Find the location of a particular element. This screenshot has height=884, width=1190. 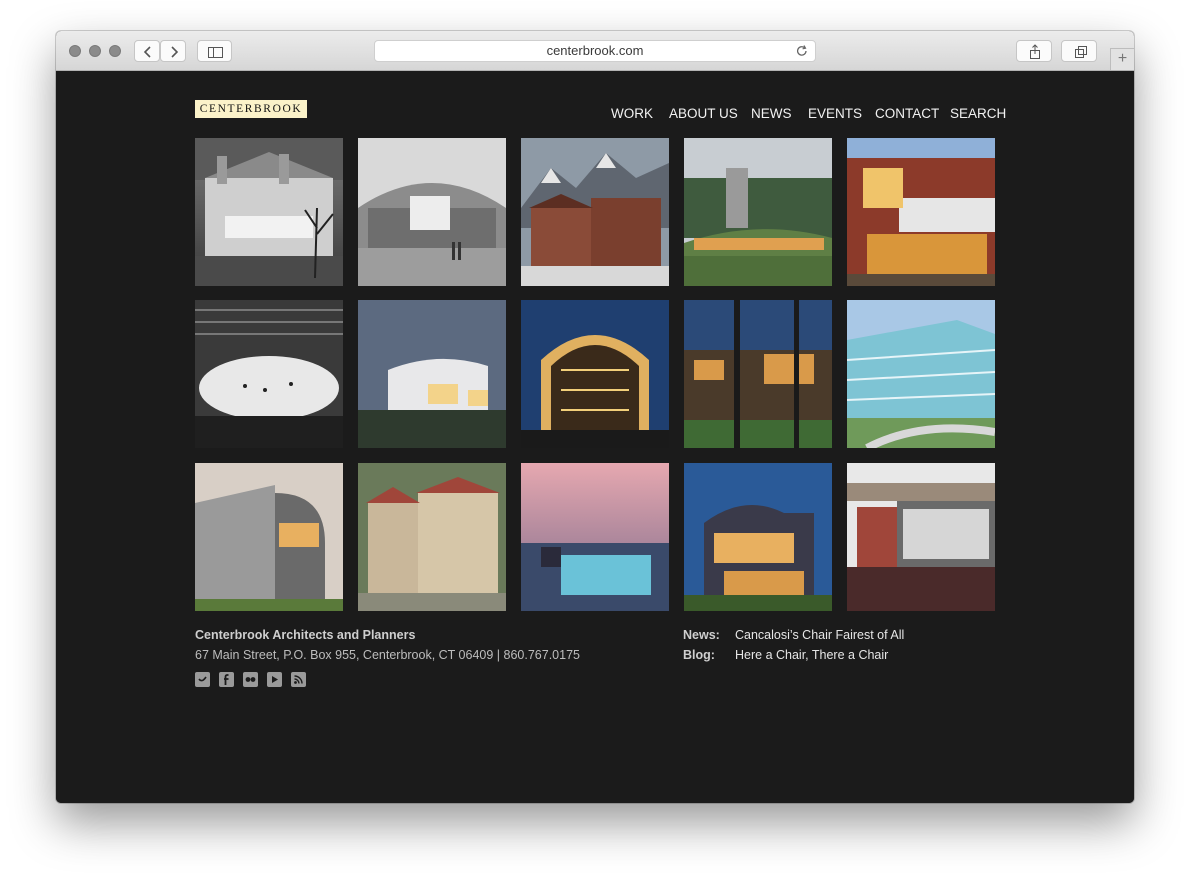

sidebar-button is located at coordinates (214, 51).